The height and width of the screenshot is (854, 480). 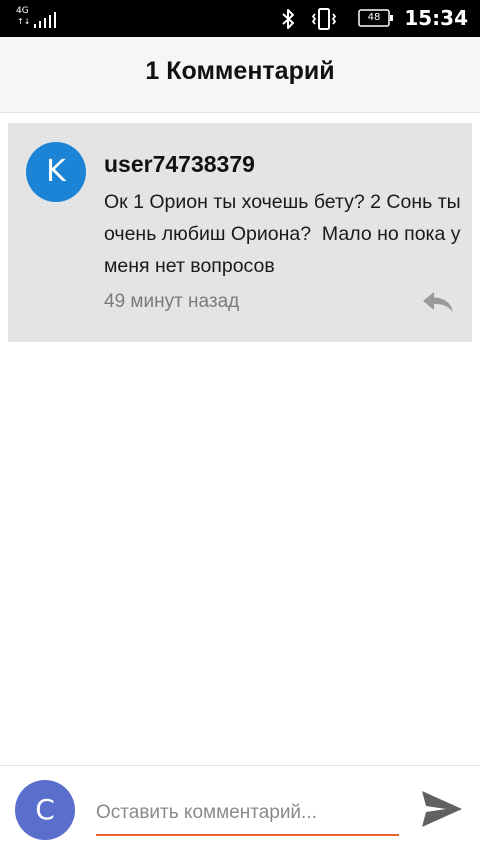 What do you see at coordinates (22, 11) in the screenshot?
I see `network-type-label: 4G` at bounding box center [22, 11].